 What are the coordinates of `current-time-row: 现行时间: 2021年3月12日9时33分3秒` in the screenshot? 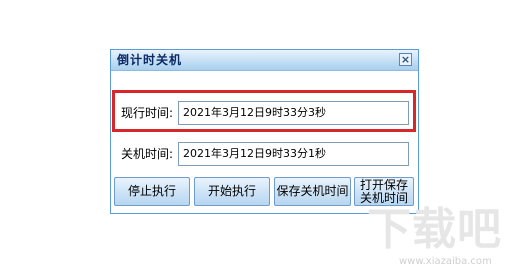 It's located at (264, 113).